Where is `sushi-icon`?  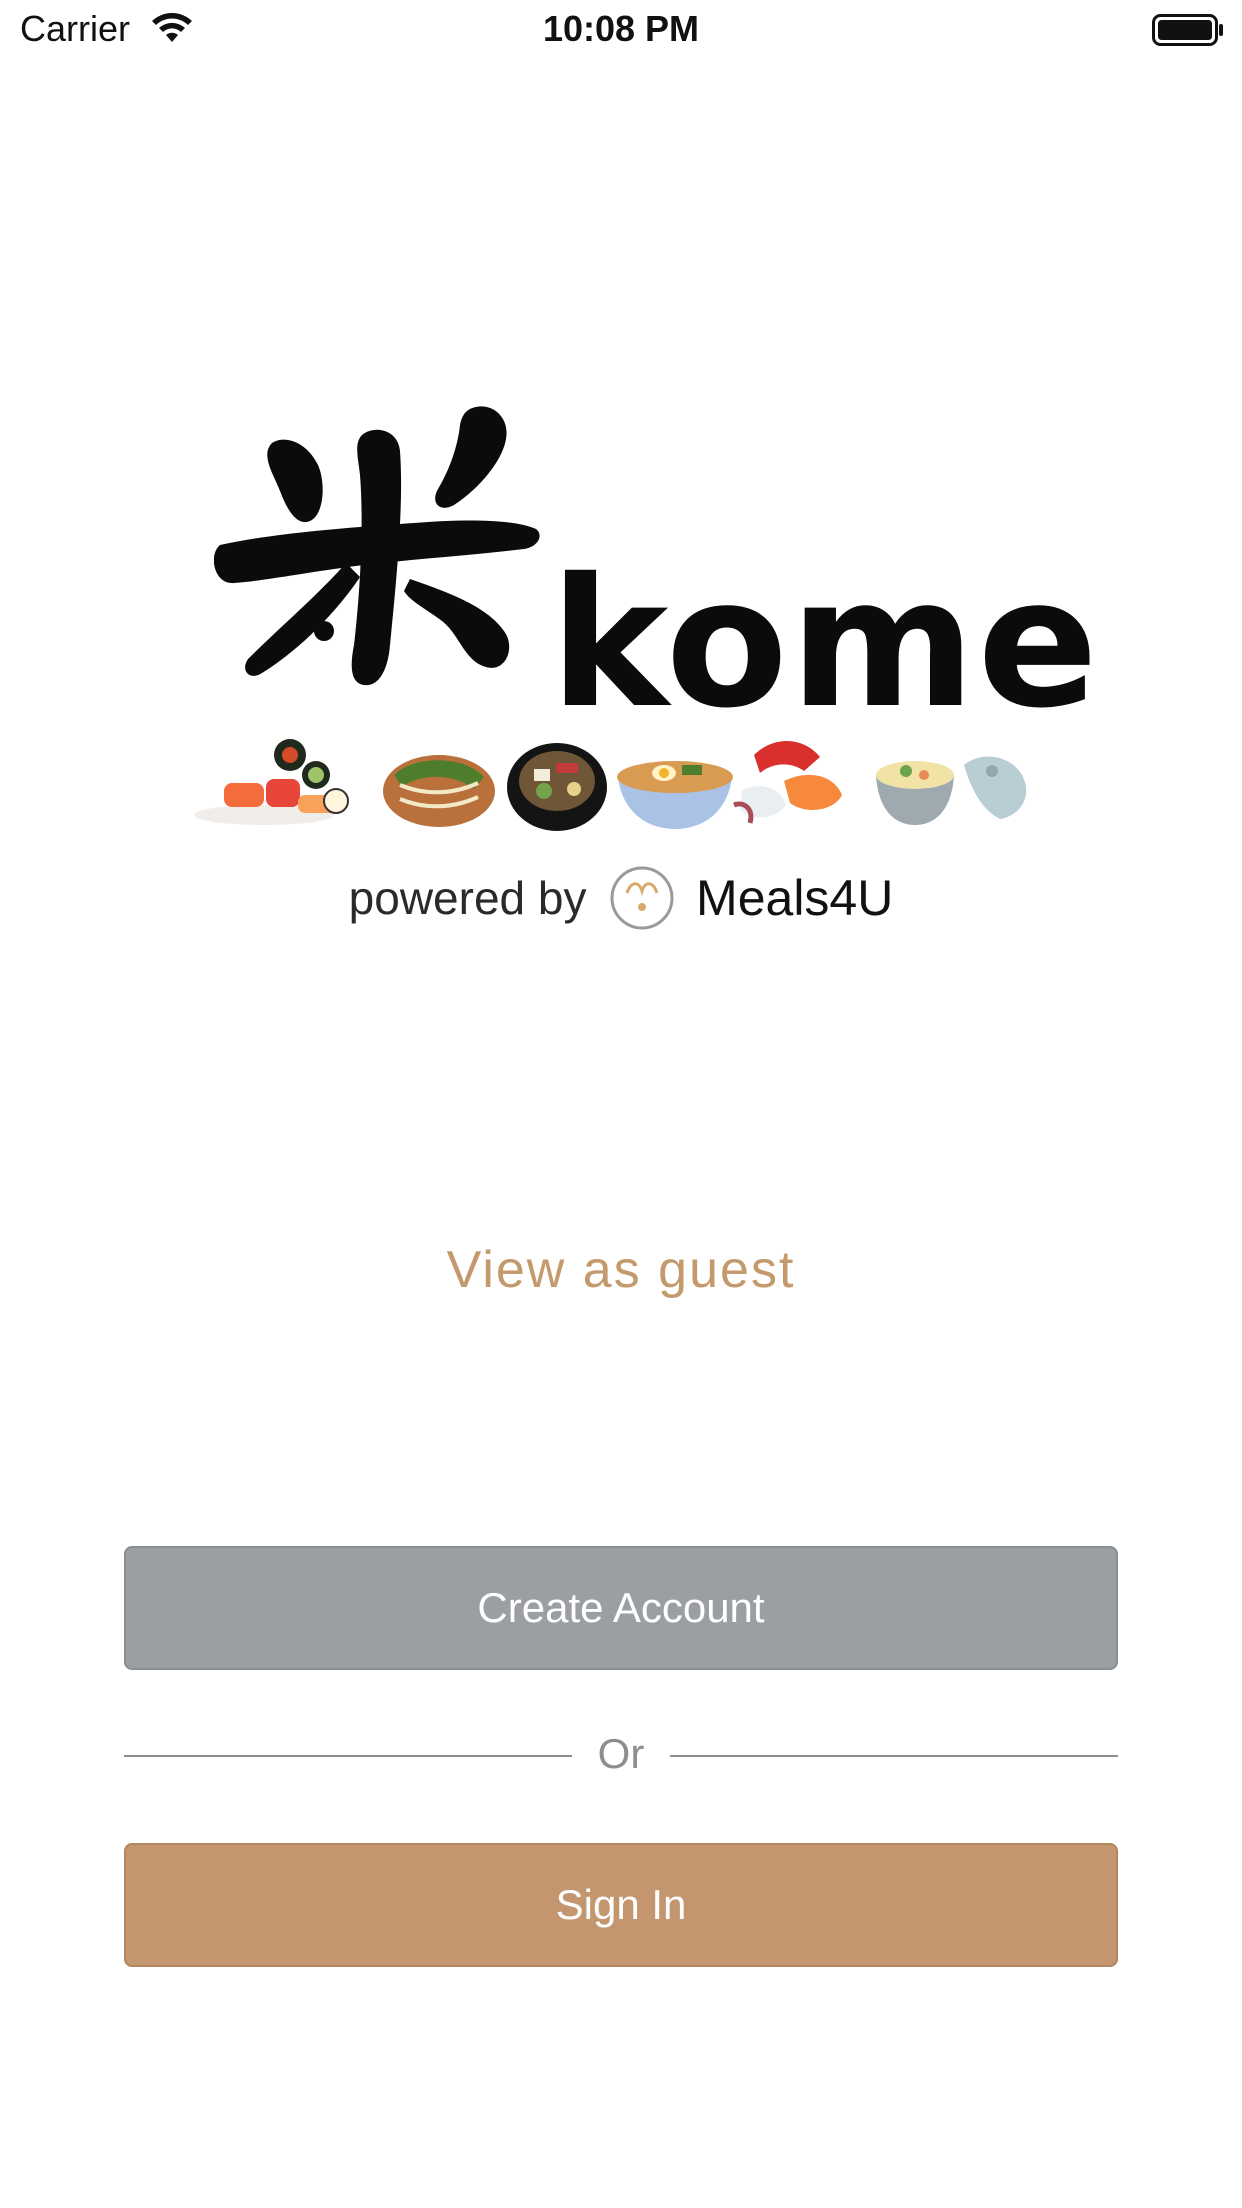 sushi-icon is located at coordinates (271, 782).